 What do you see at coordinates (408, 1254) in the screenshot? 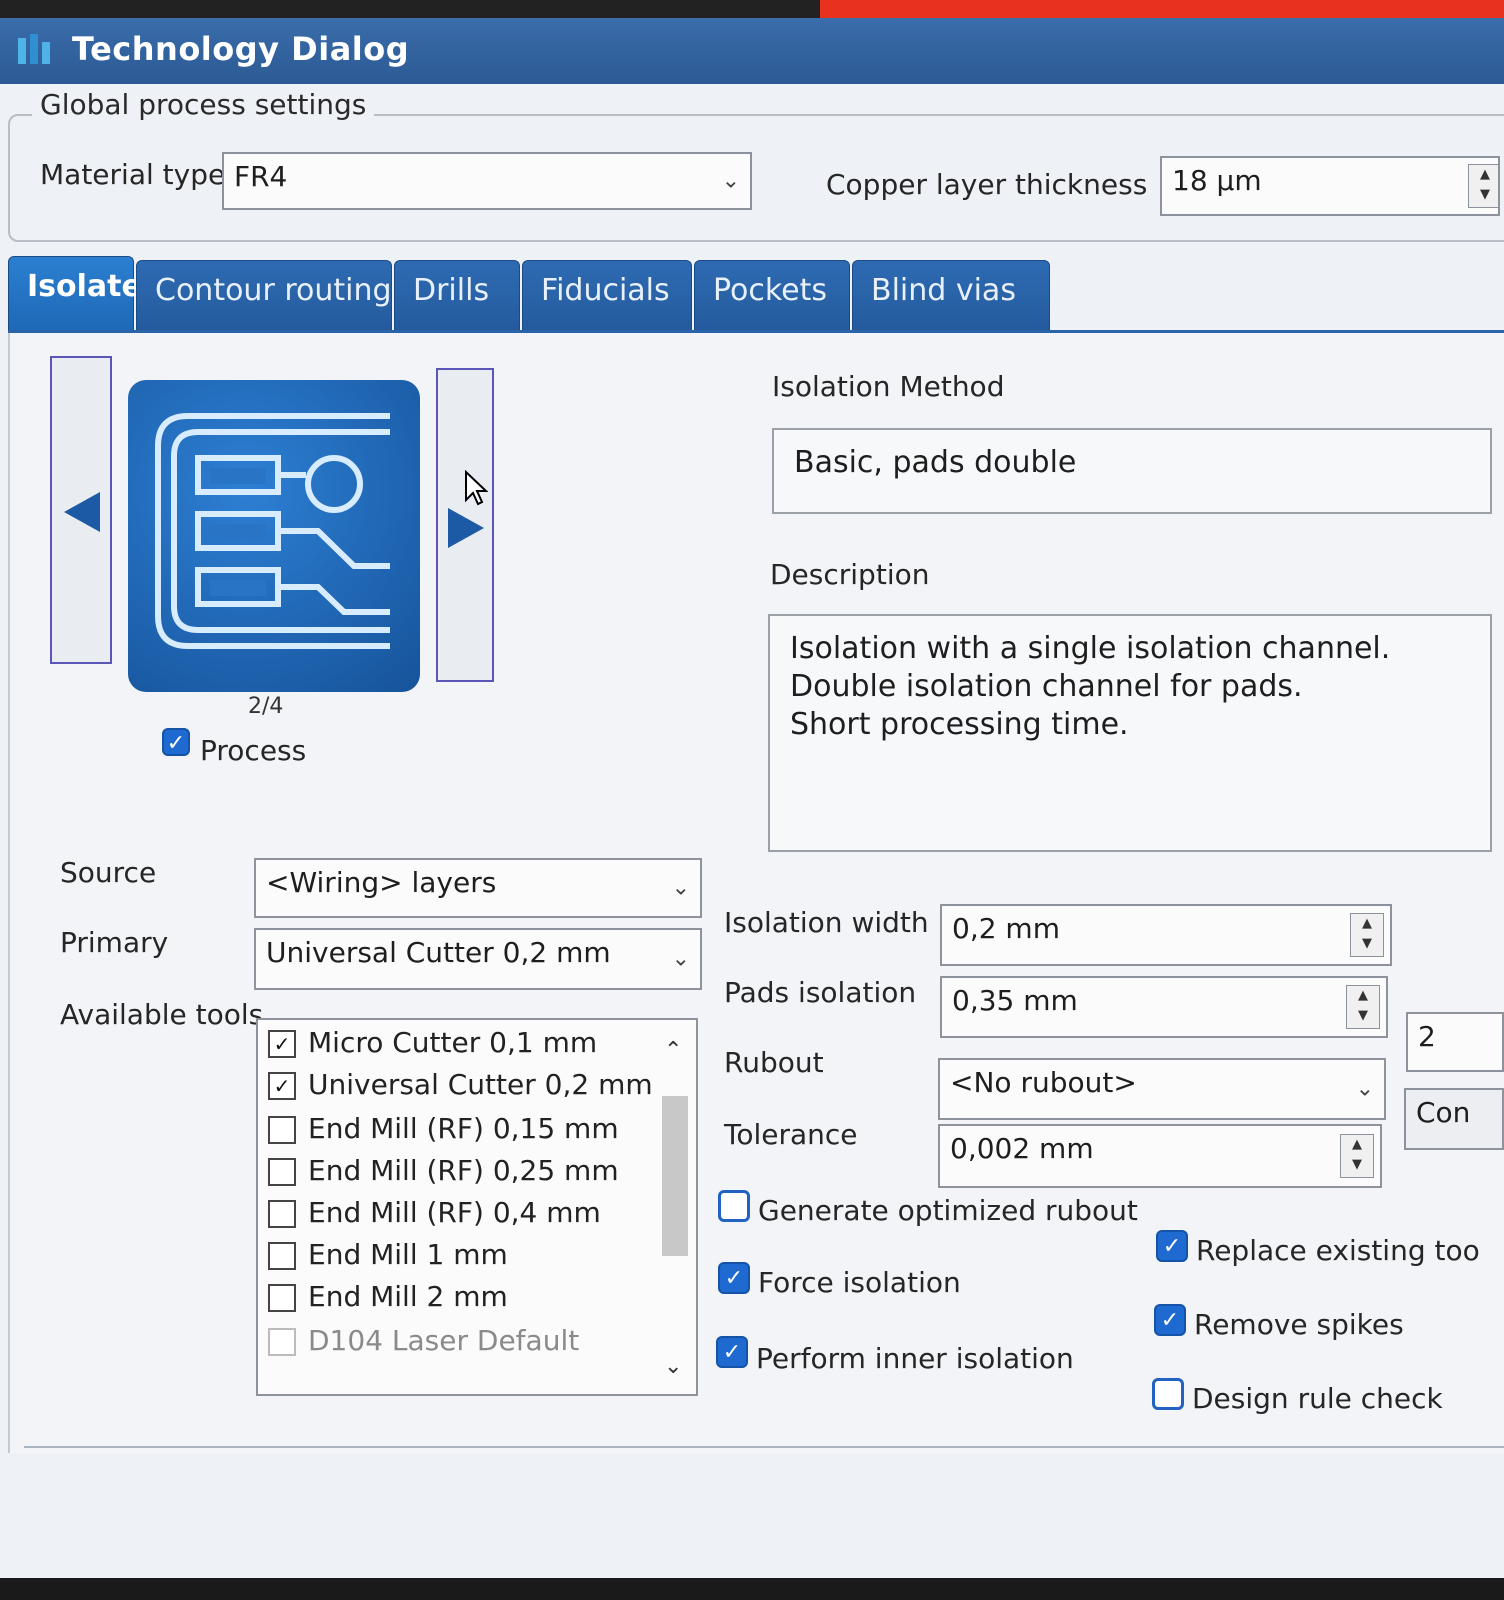
I see `tool-name: End Mill 1 mm` at bounding box center [408, 1254].